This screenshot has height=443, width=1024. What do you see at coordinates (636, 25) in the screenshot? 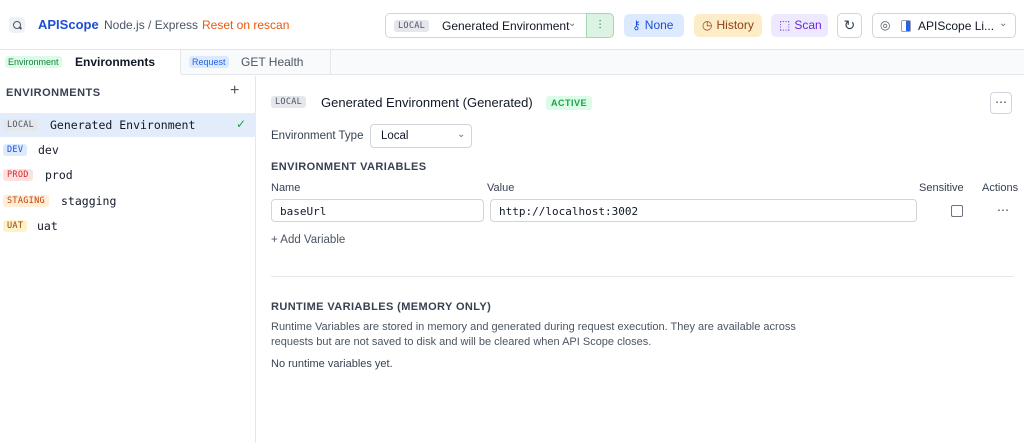
I see `key-icon: ⚷` at bounding box center [636, 25].